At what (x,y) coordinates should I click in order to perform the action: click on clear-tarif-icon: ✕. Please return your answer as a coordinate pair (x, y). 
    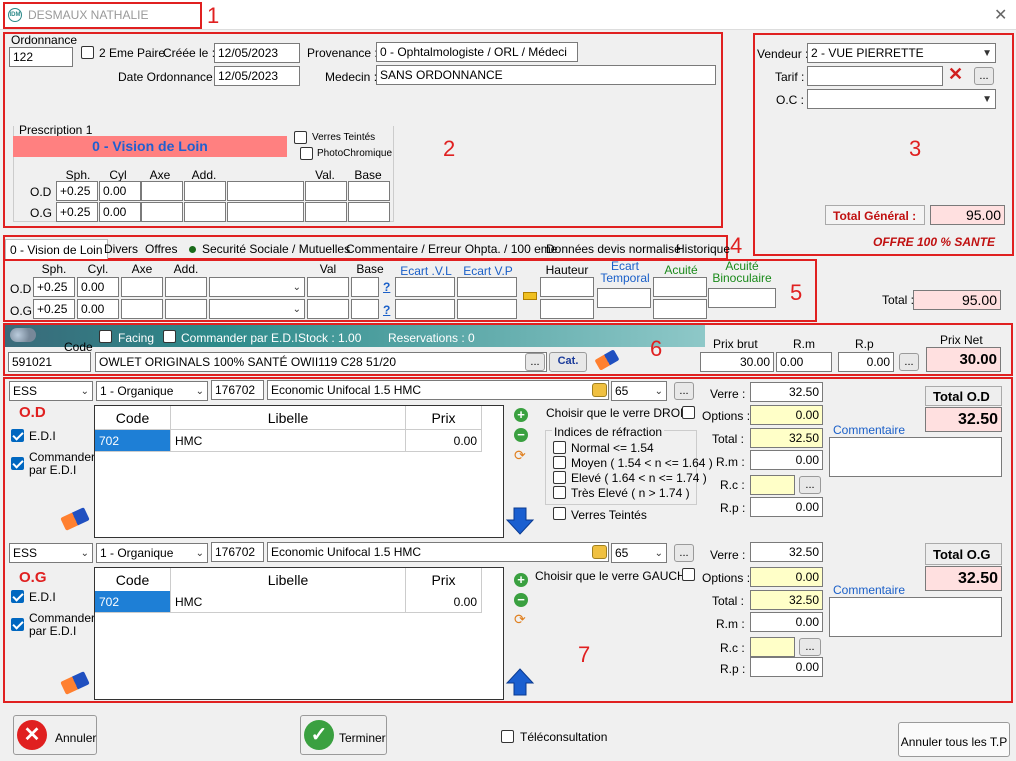
    Looking at the image, I should click on (955, 74).